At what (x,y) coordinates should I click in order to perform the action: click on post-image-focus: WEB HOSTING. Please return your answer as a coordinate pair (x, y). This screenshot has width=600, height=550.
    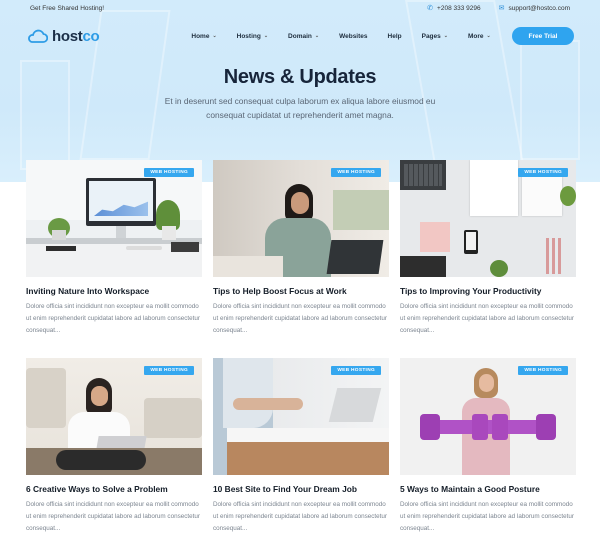
    Looking at the image, I should click on (301, 218).